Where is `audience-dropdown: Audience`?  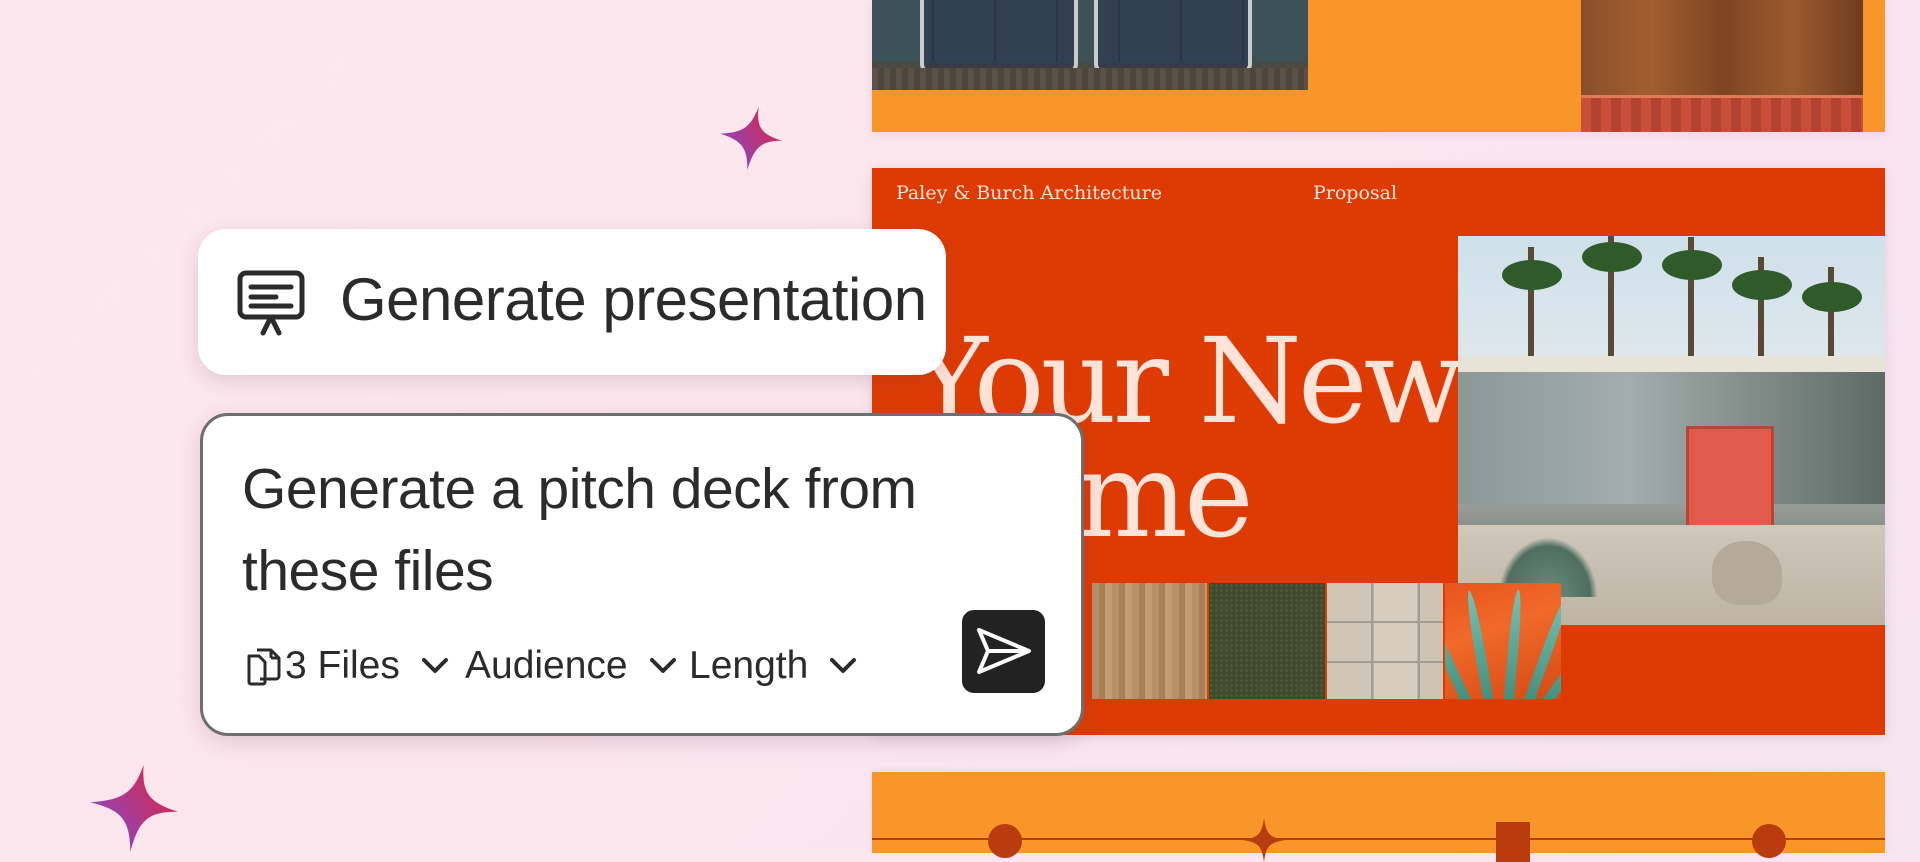 audience-dropdown: Audience is located at coordinates (572, 666).